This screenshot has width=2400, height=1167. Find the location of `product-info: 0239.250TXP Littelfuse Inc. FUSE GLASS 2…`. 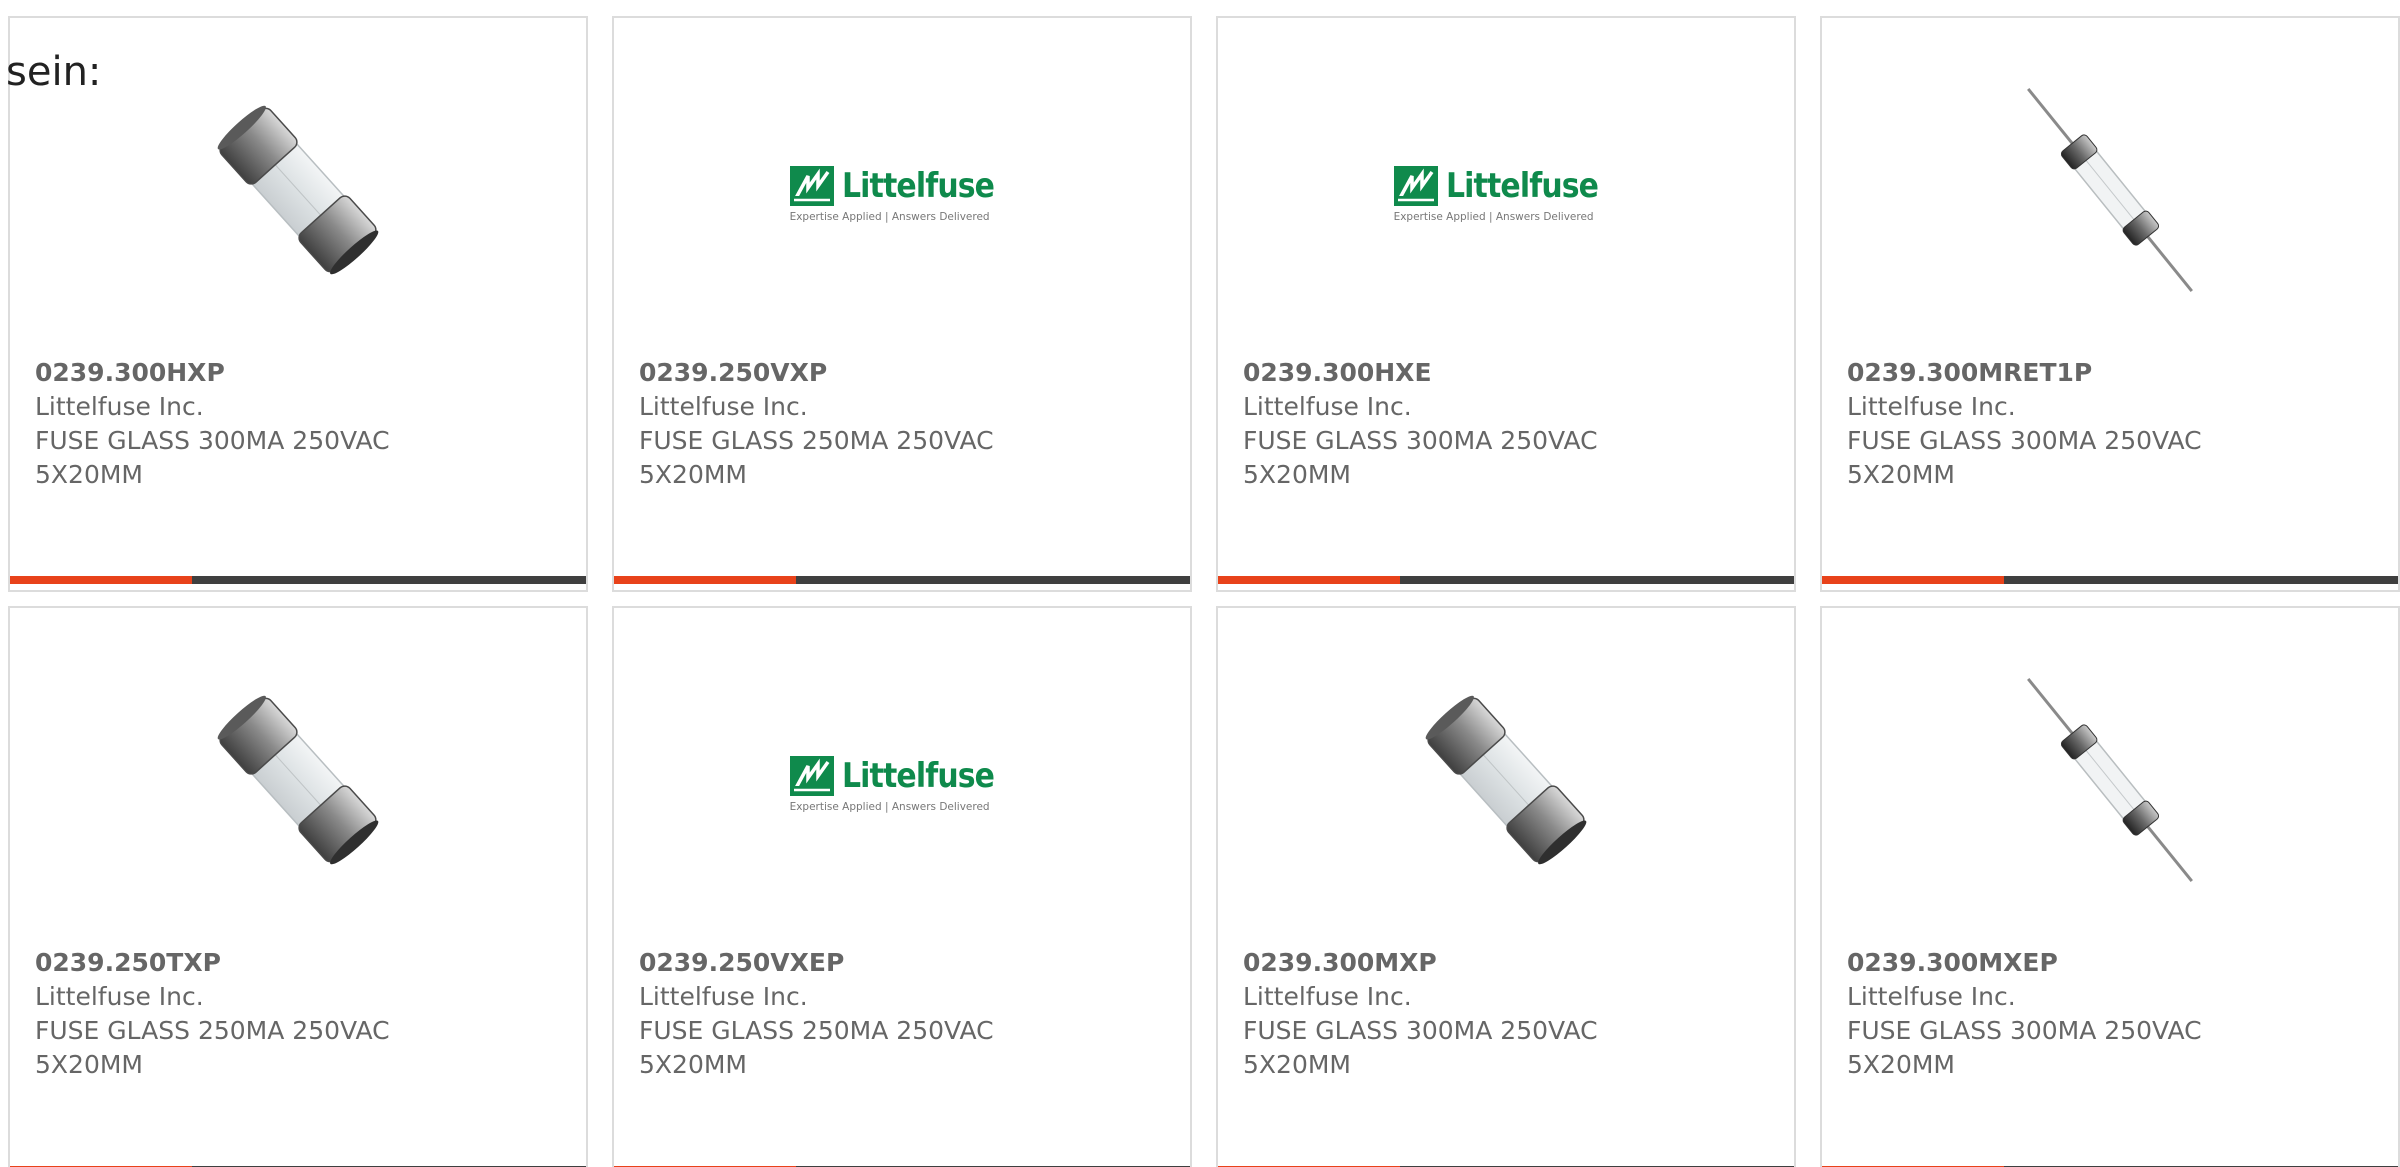

product-info: 0239.250TXP Littelfuse Inc. FUSE GLASS 2… is located at coordinates (300, 1014).